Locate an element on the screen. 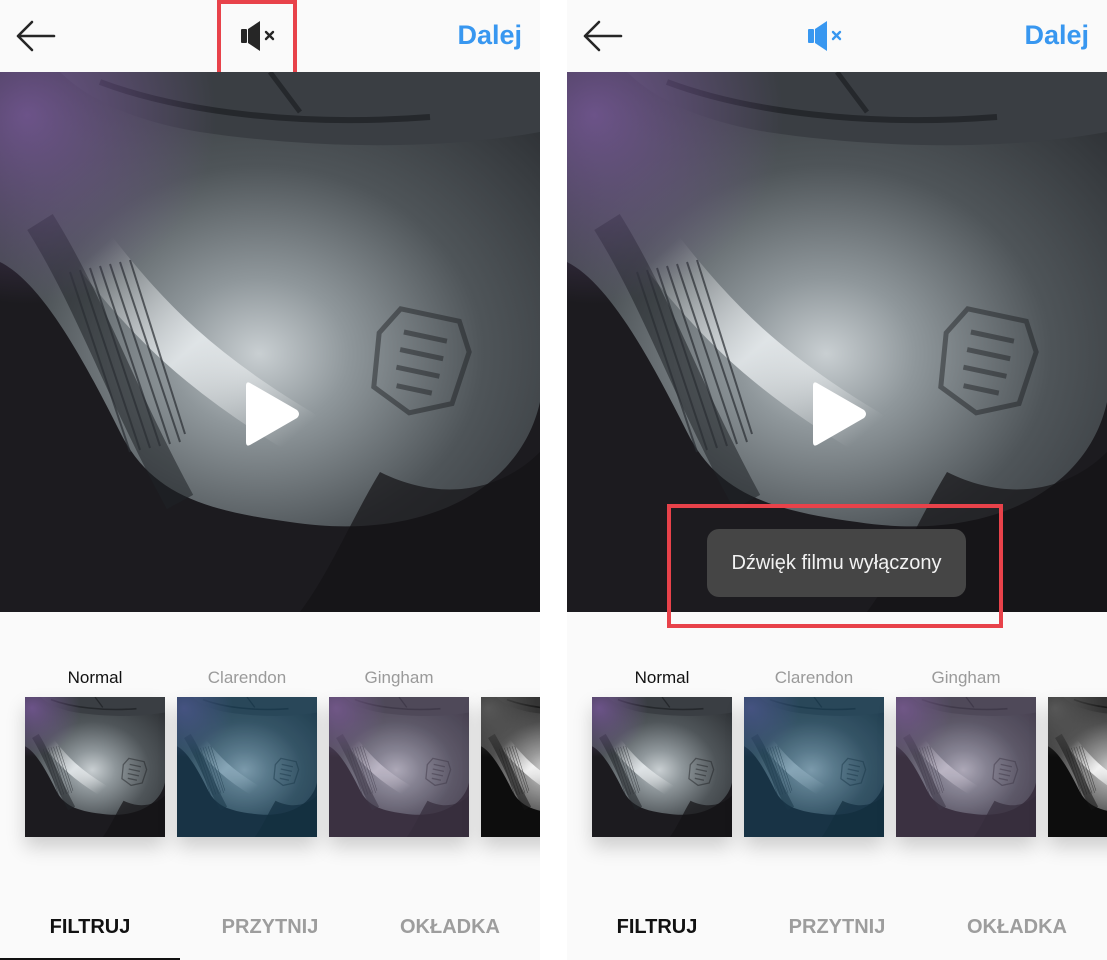 The image size is (1107, 960). sound-off-toast: Dźwięk filmu wyłączony is located at coordinates (836, 563).